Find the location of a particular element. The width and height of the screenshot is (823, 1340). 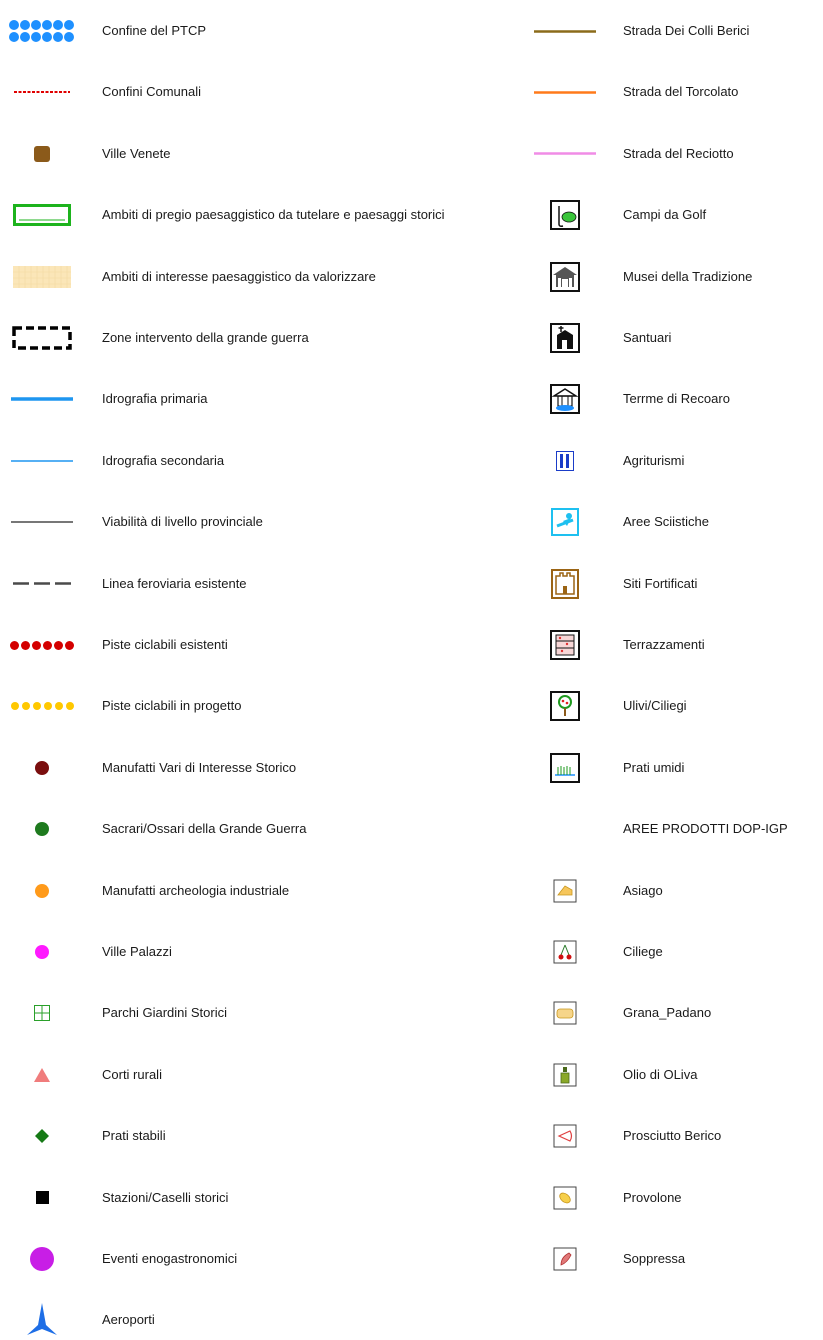

legend-item-label: Confini Comunali is located at coordinates (151, 92).